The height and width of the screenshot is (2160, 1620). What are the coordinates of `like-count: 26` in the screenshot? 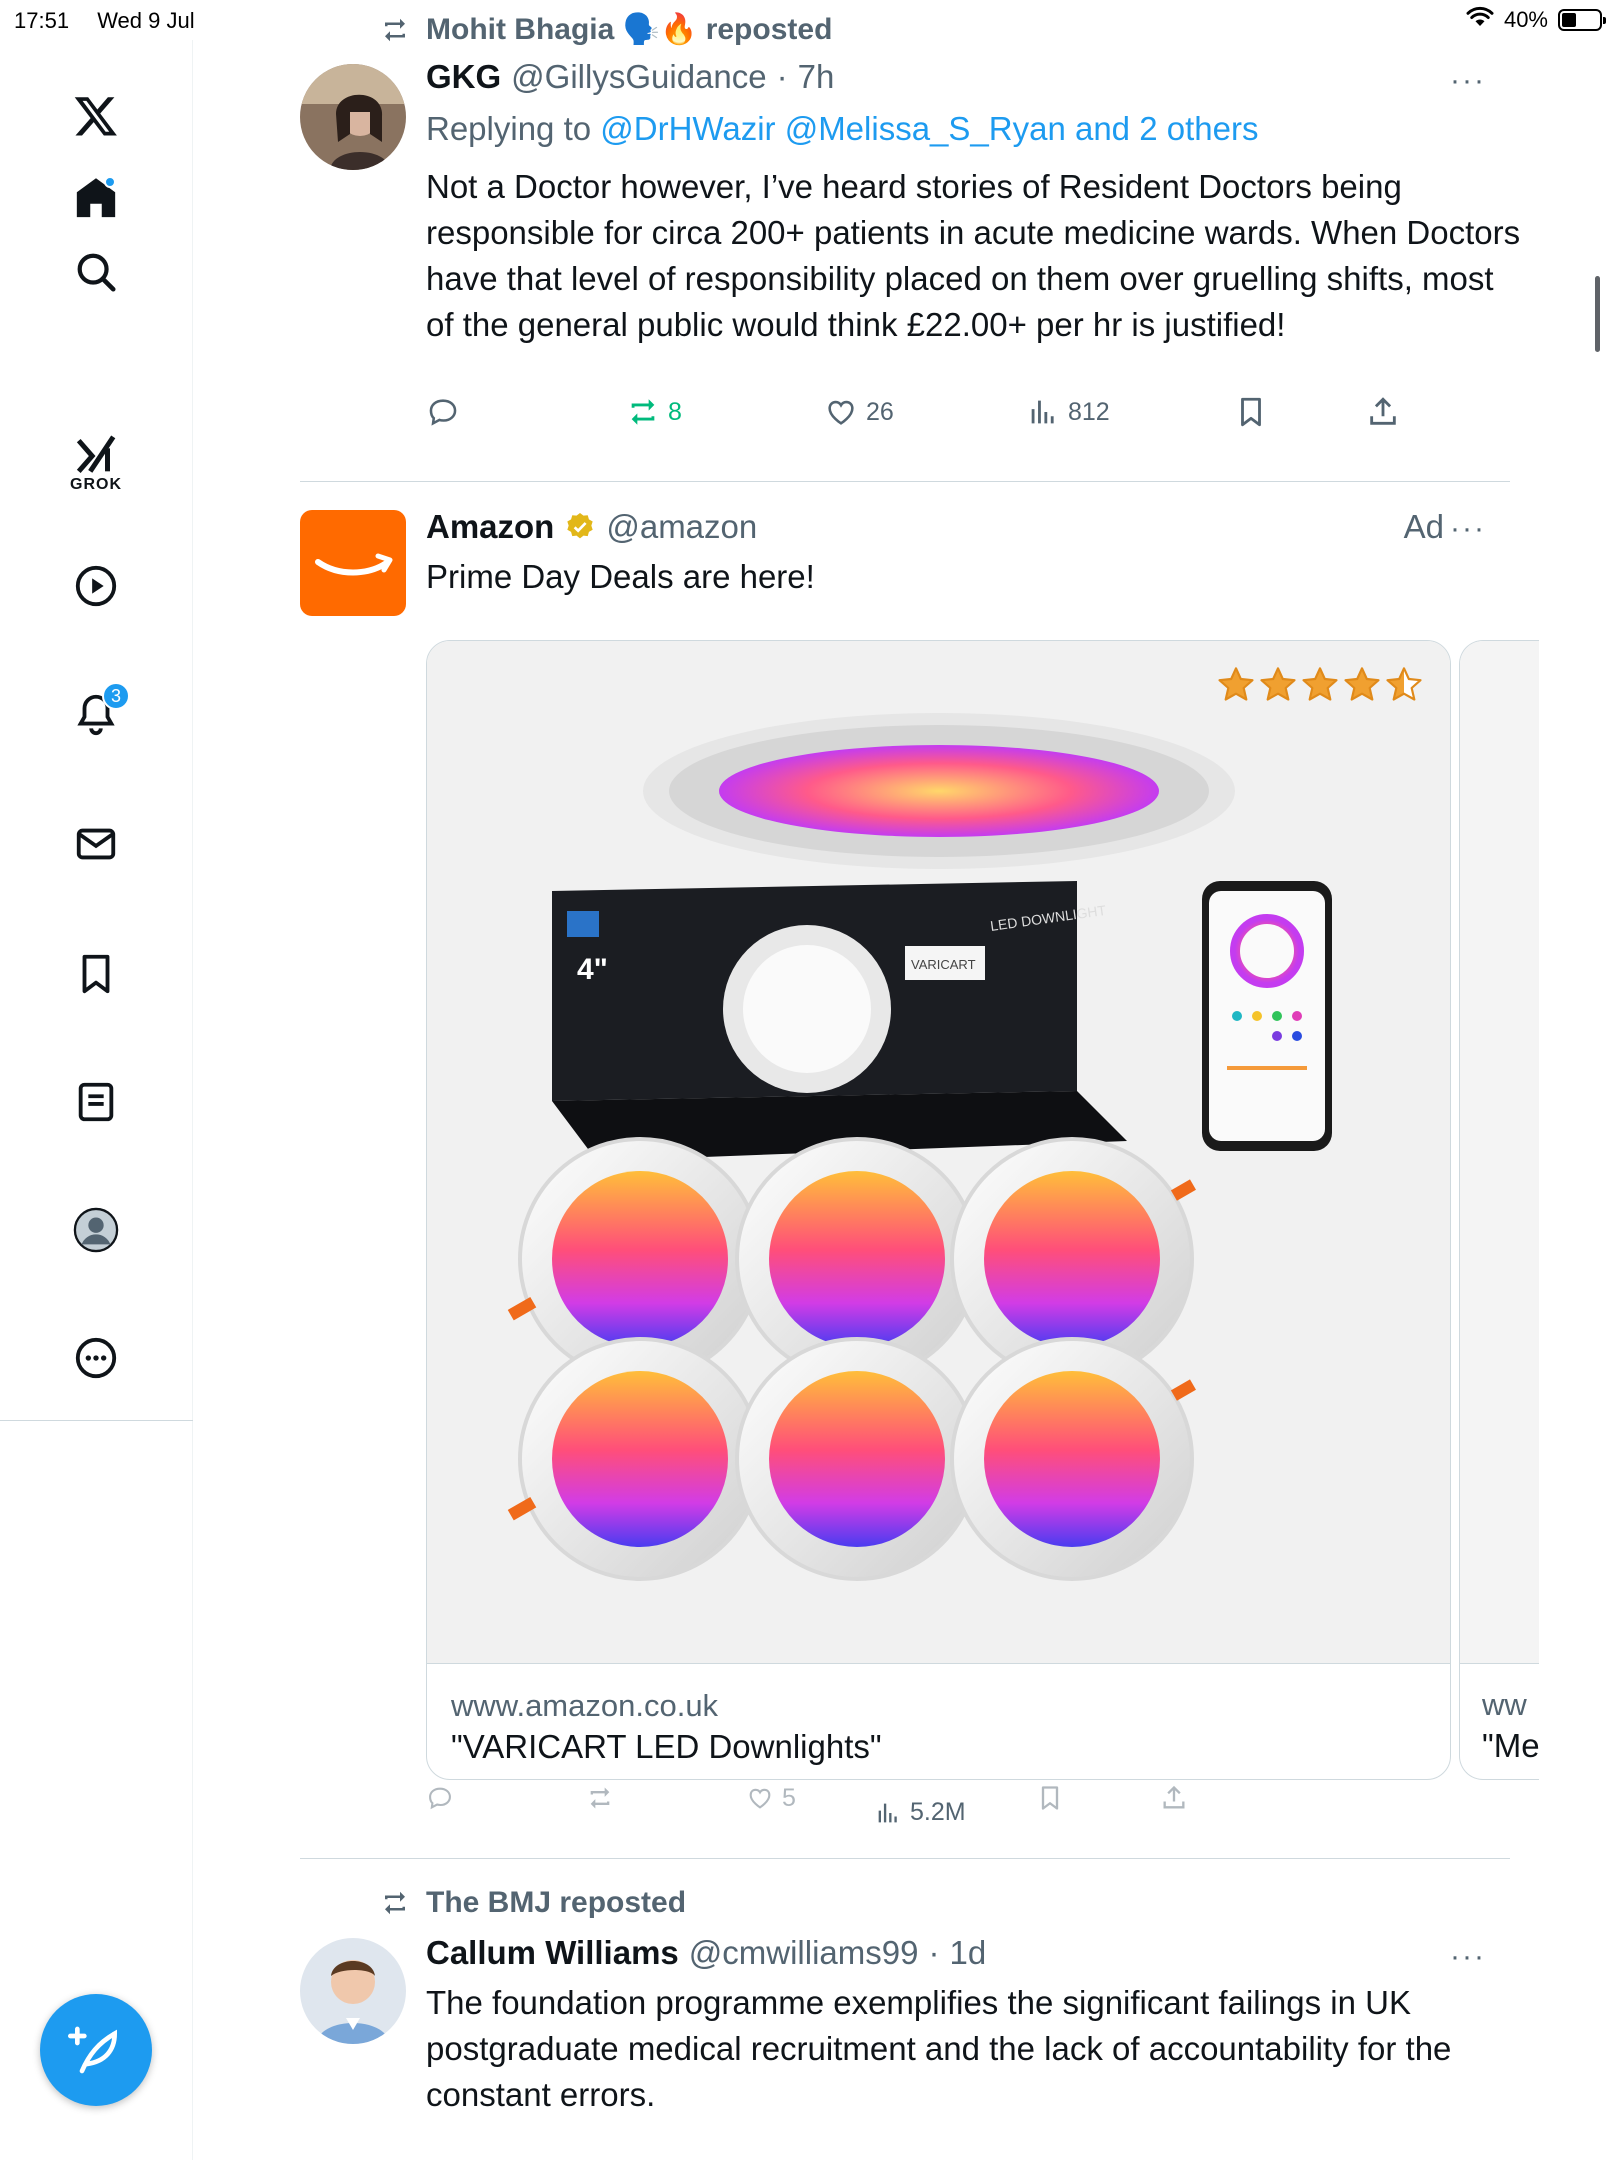 It's located at (880, 411).